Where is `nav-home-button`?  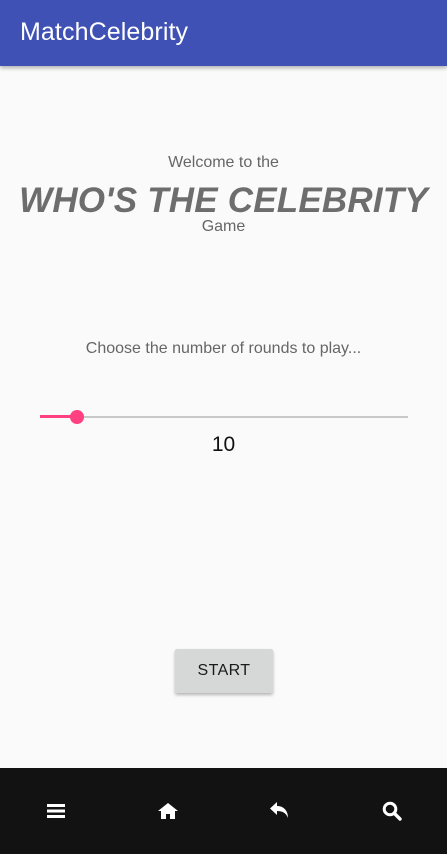 nav-home-button is located at coordinates (168, 811).